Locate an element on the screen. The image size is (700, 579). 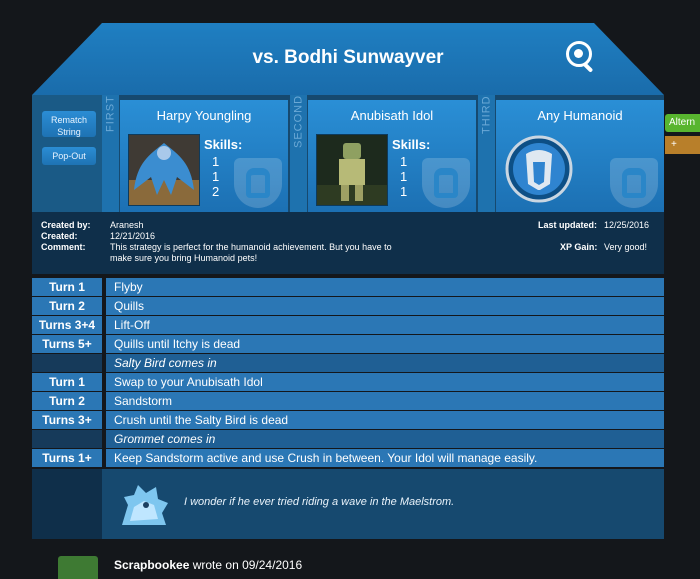
search-magnifier-icon is located at coordinates (579, 54).